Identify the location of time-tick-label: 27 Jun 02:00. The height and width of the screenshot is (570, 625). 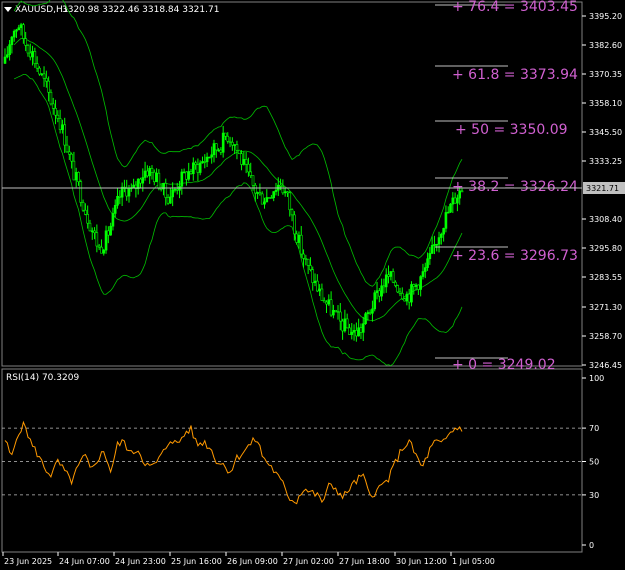
(308, 561).